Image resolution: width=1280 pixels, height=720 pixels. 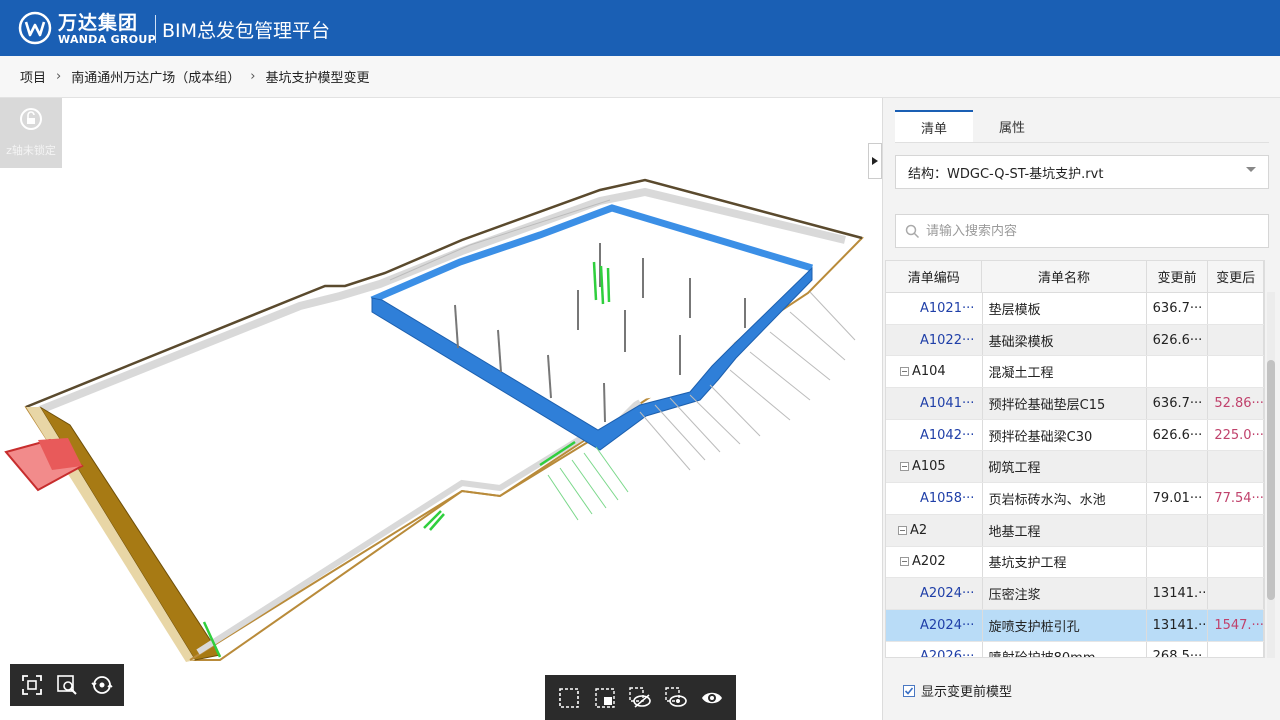 What do you see at coordinates (107, 39) in the screenshot?
I see `brand-name-en: WANDA GROUP` at bounding box center [107, 39].